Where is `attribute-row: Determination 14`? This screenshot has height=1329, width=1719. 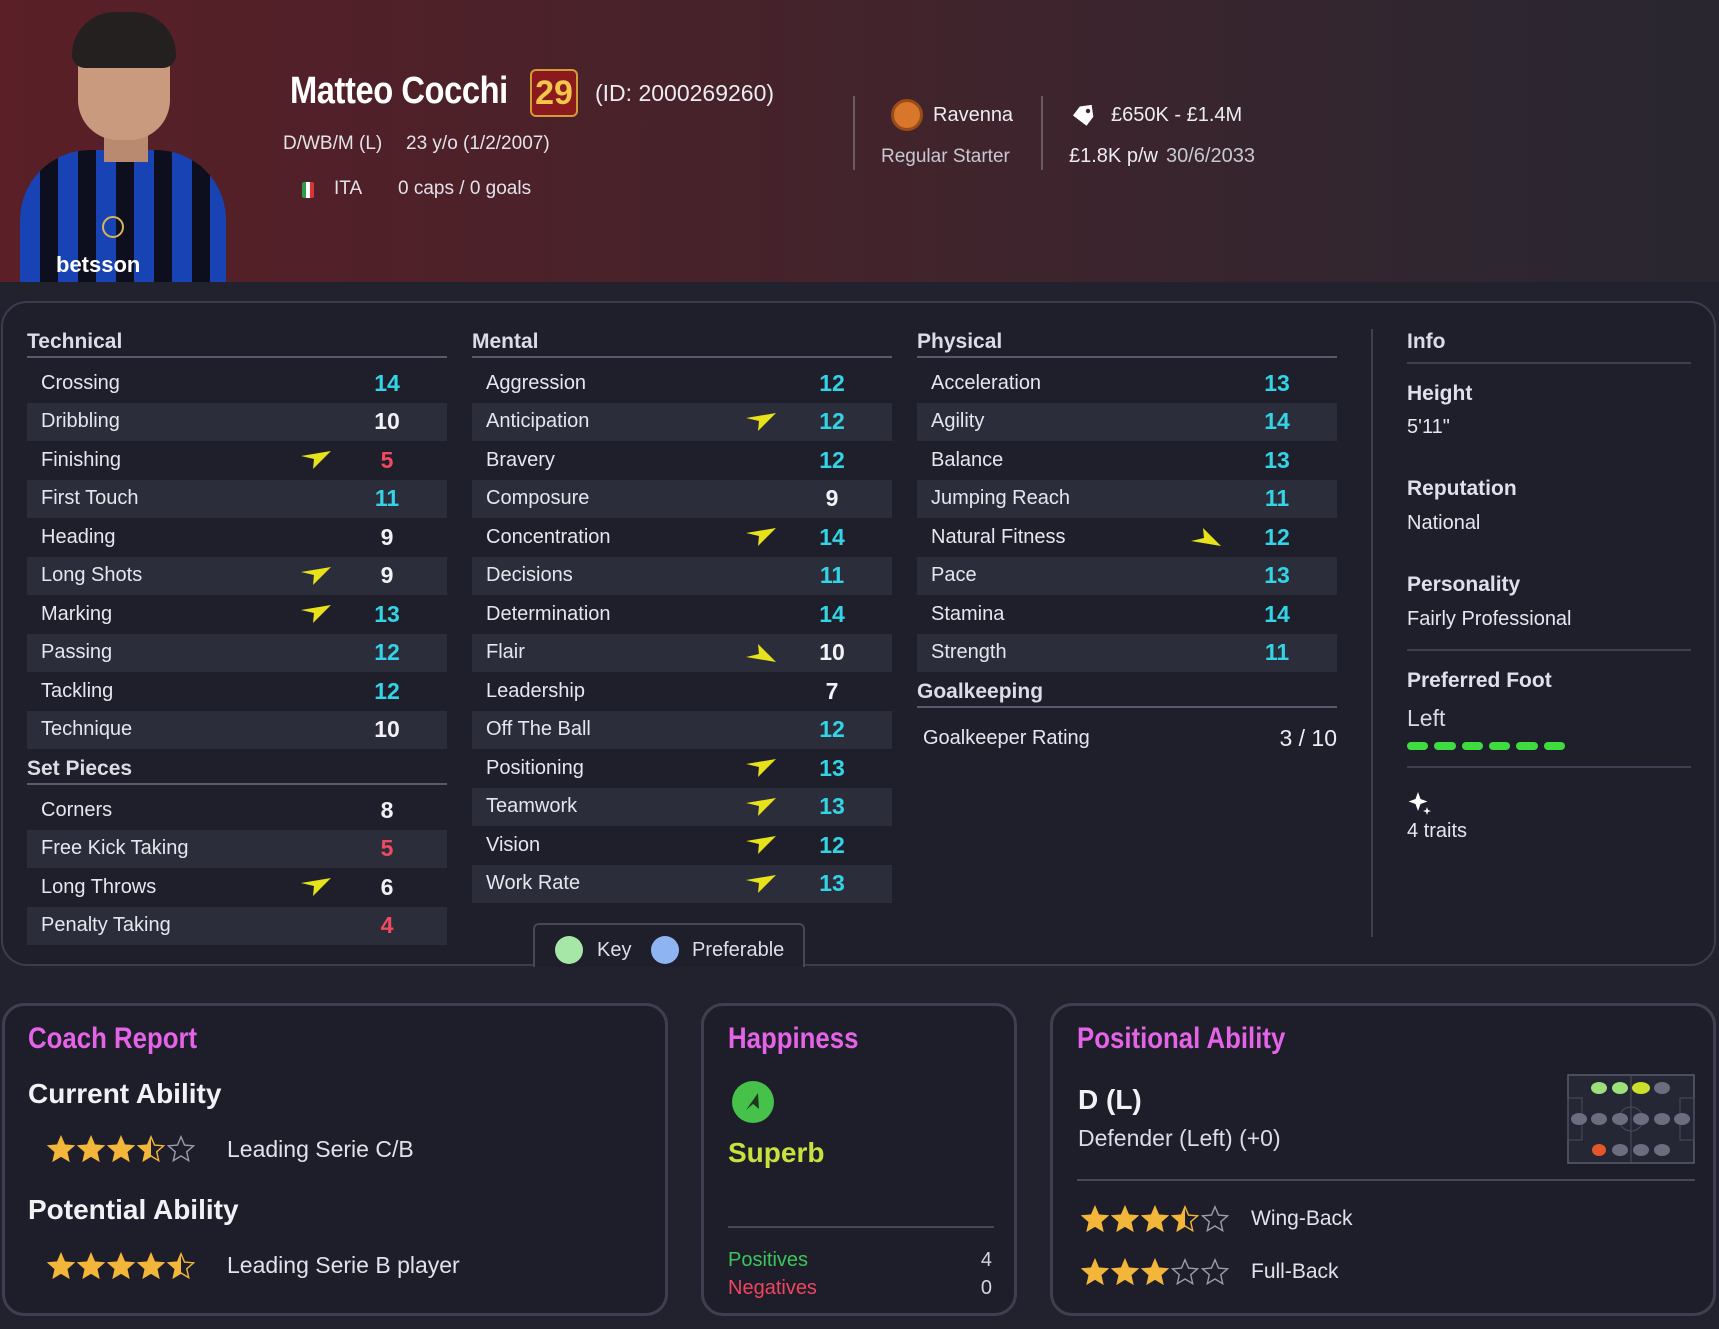 attribute-row: Determination 14 is located at coordinates (682, 614).